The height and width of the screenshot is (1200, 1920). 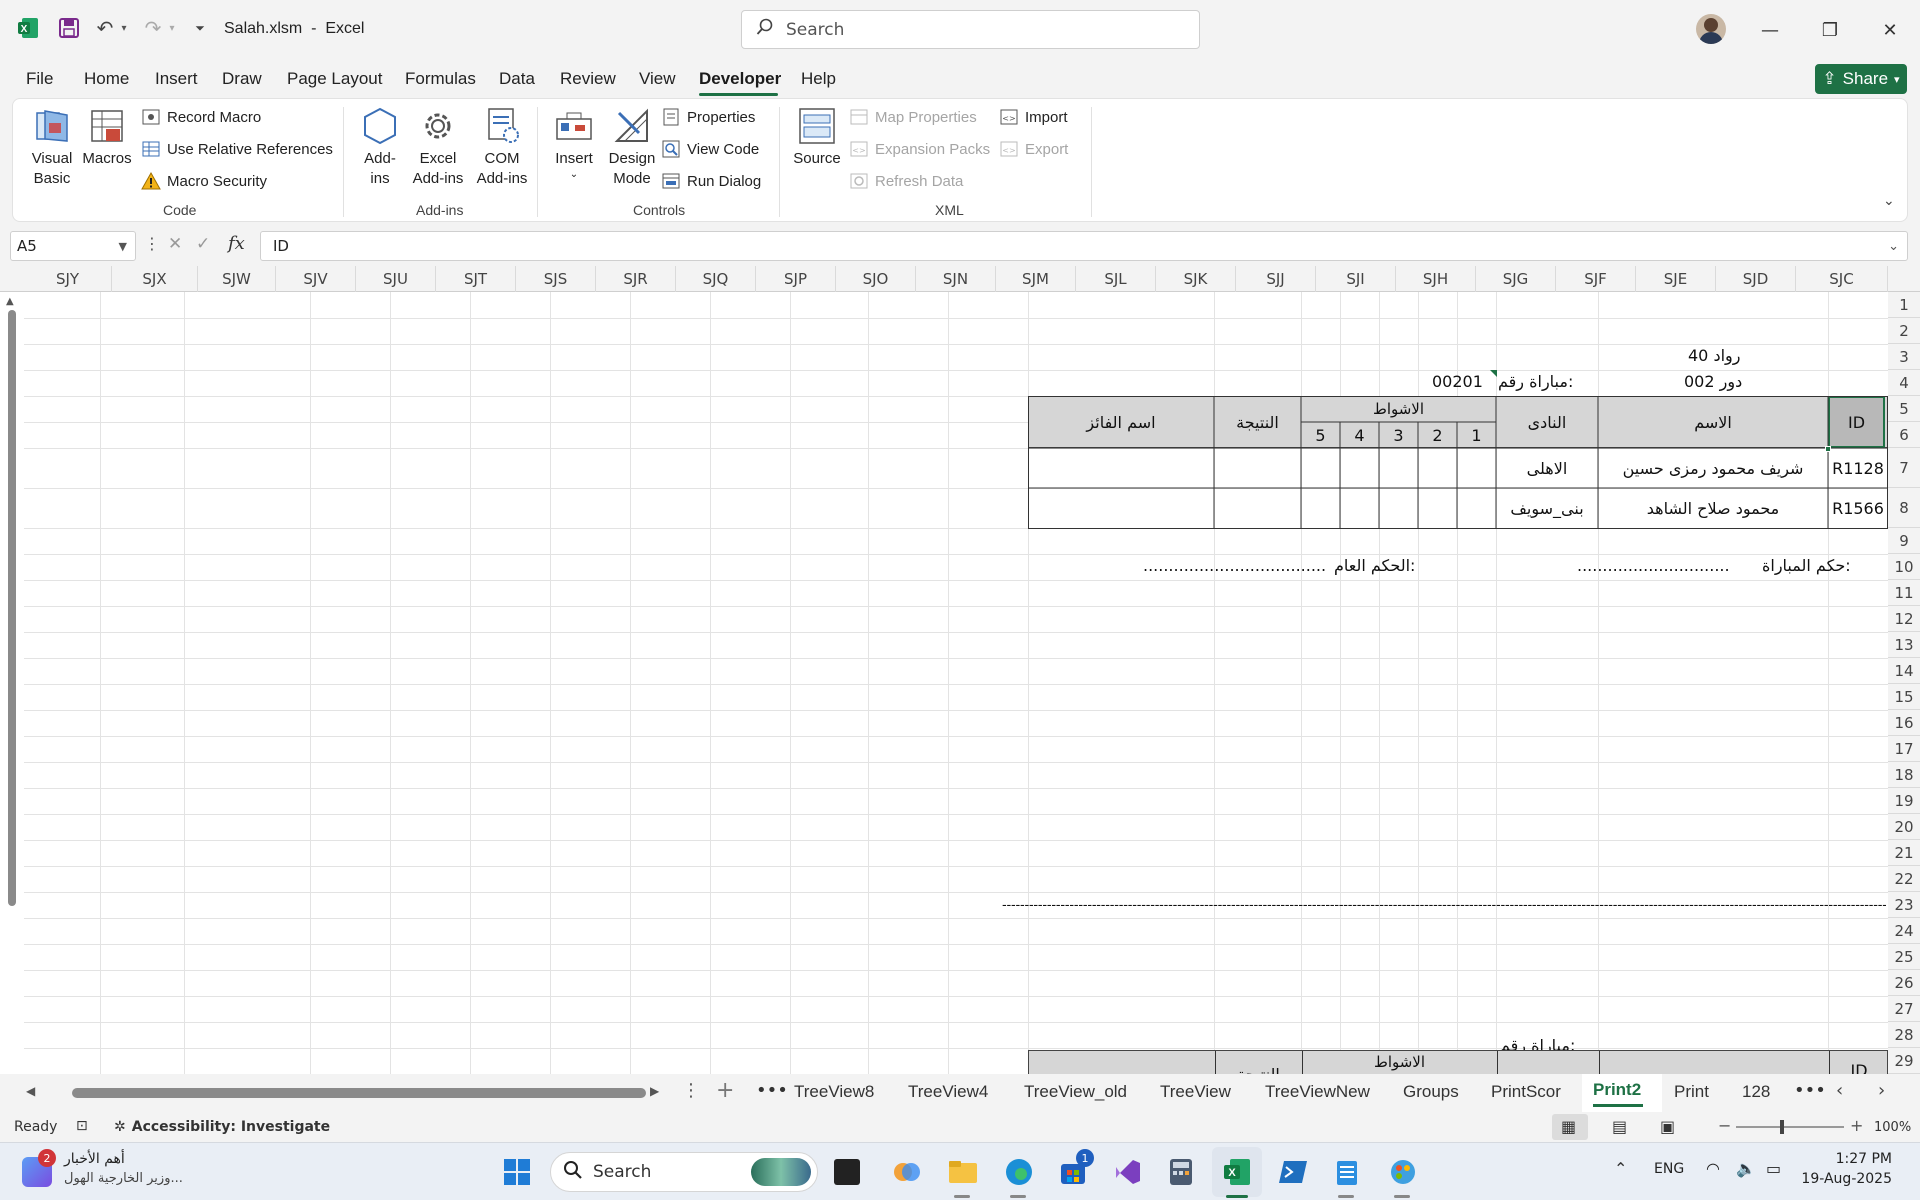 What do you see at coordinates (956, 279) in the screenshot?
I see `column-header: SJN` at bounding box center [956, 279].